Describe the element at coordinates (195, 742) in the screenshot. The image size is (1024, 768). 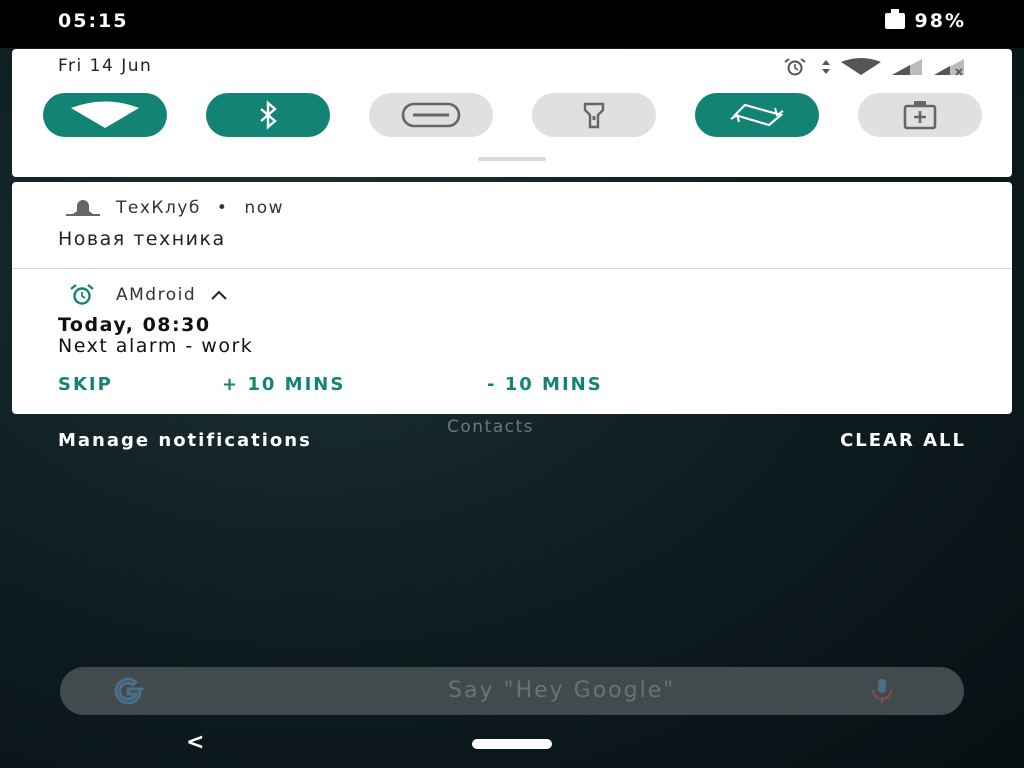
I see `back-button: <` at that location.